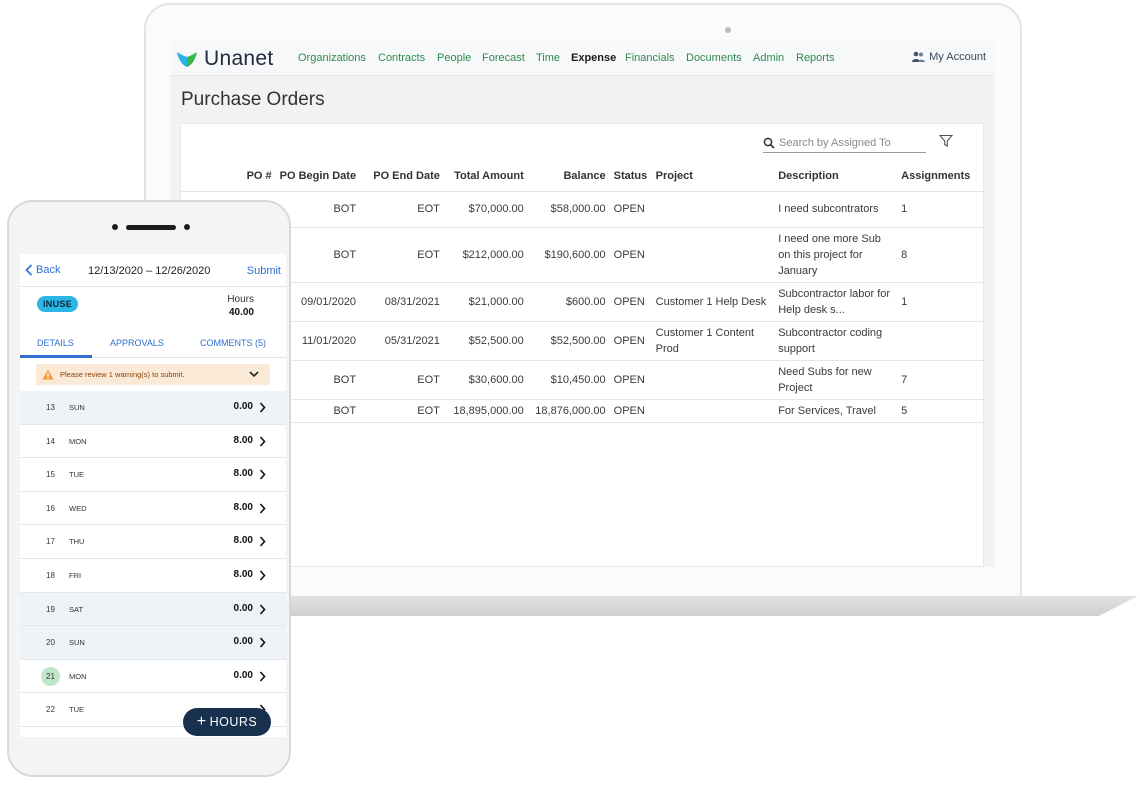  I want to click on my-account-label: My Account, so click(957, 57).